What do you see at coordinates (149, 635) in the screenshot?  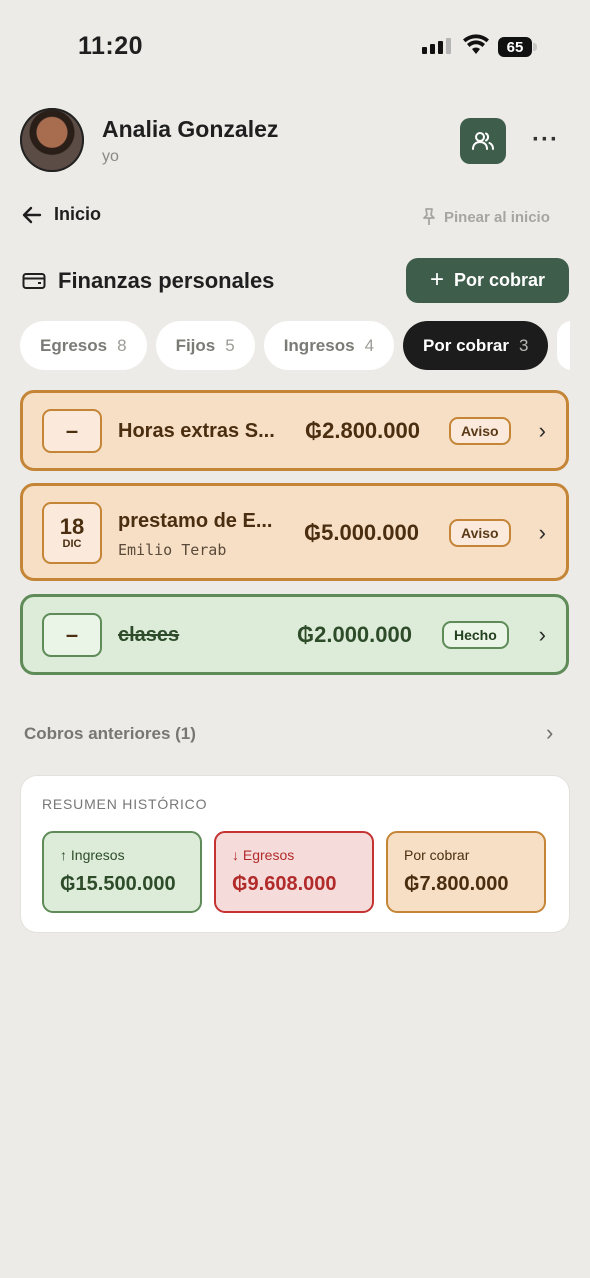 I see `item-title: clases` at bounding box center [149, 635].